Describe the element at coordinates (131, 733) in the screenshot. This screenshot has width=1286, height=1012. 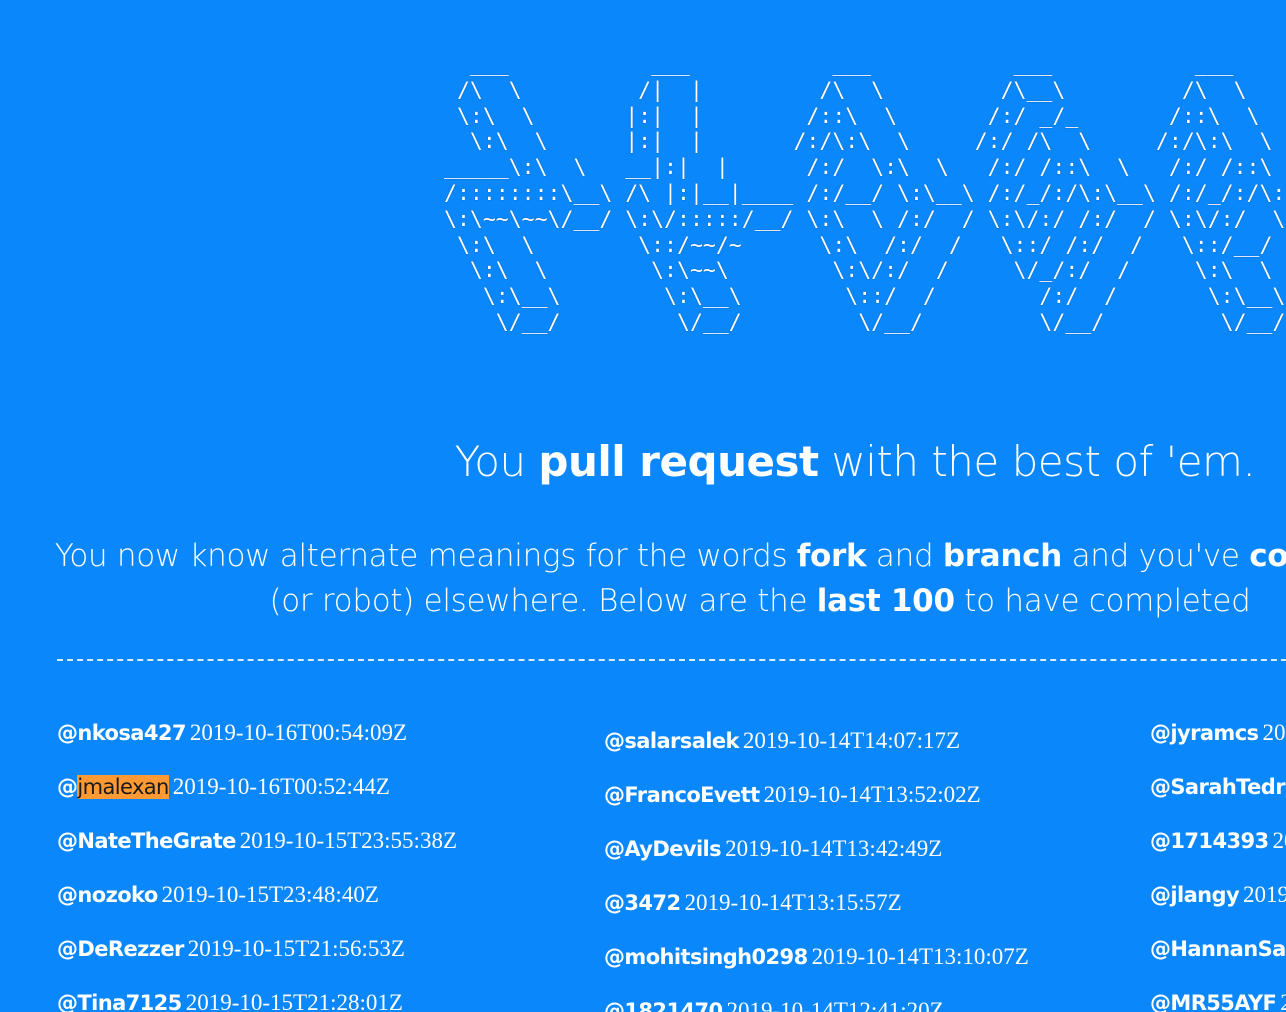
I see `username: nkosa427` at that location.